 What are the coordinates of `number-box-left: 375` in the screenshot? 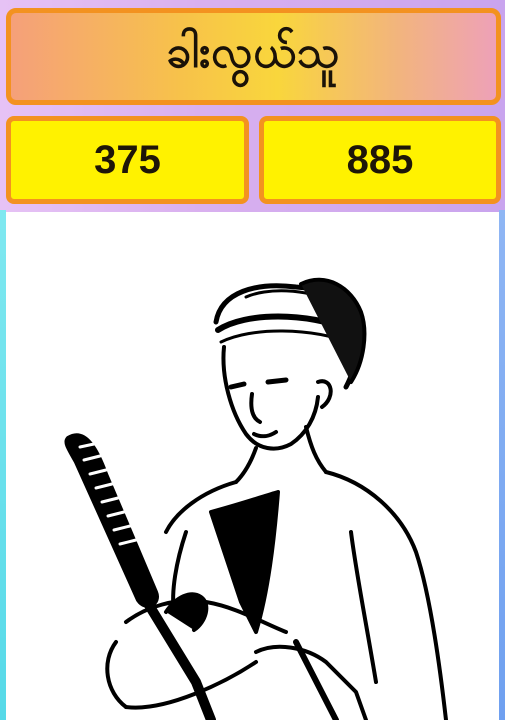 It's located at (127, 160).